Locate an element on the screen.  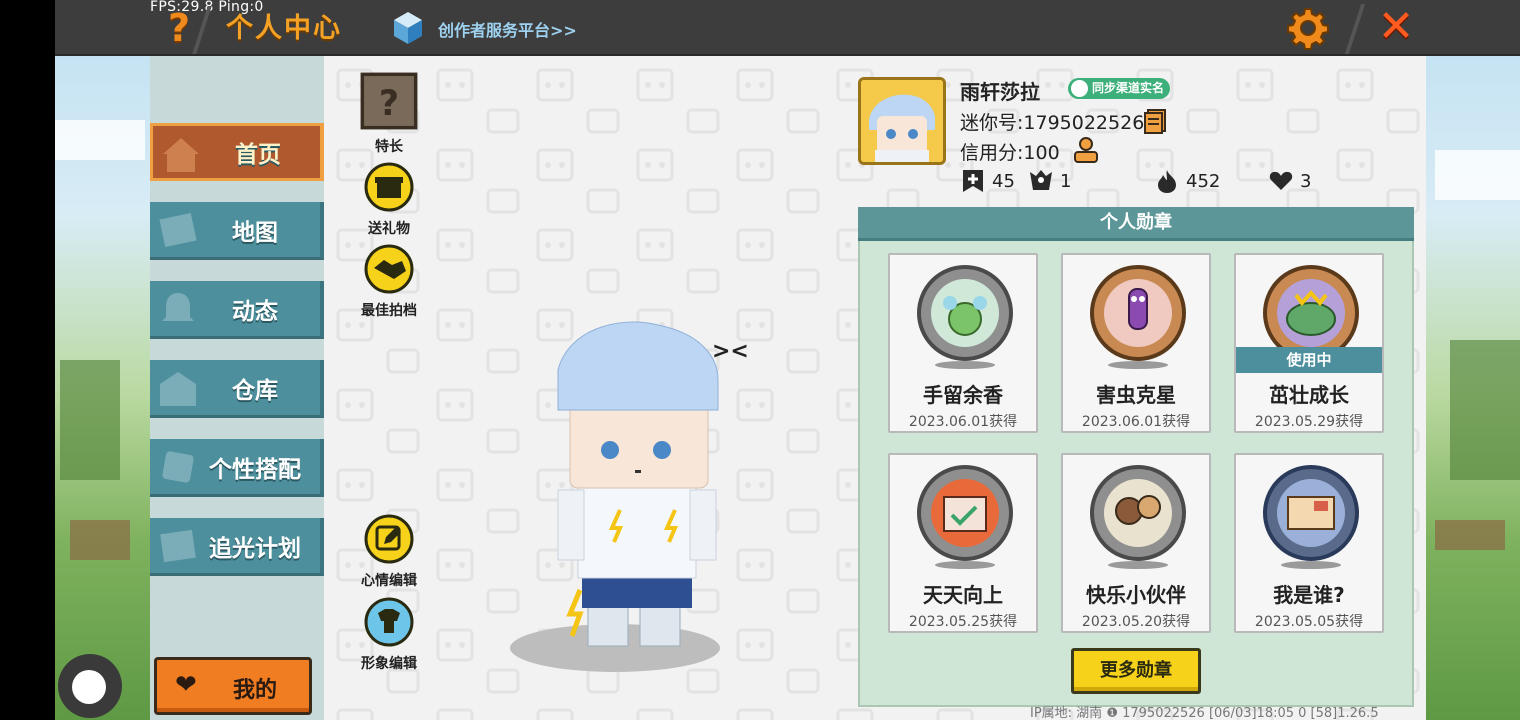
gear-icon is located at coordinates (1308, 28).